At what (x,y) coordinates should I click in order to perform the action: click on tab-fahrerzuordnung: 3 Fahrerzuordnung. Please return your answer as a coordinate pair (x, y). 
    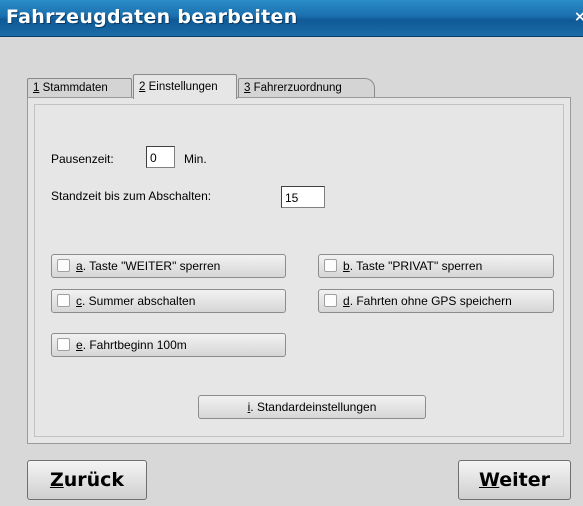
    Looking at the image, I should click on (306, 88).